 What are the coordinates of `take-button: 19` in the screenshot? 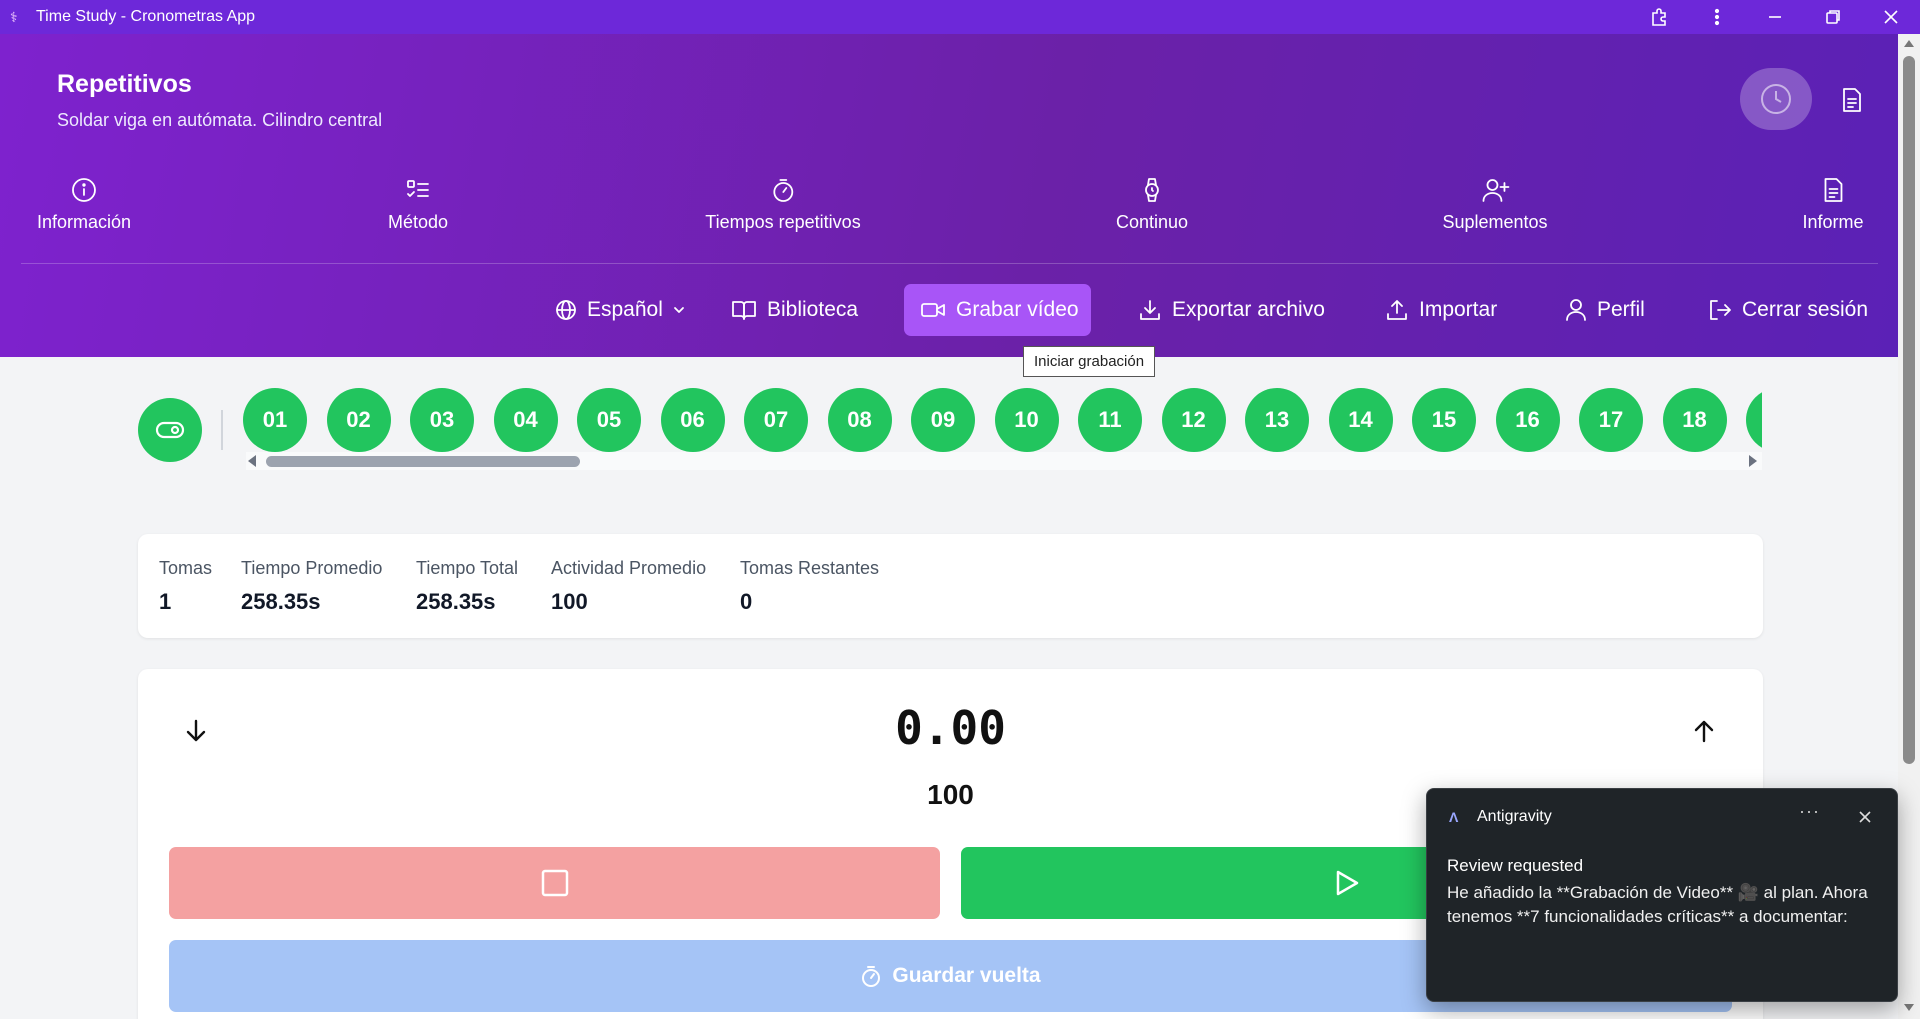 It's located at (1754, 420).